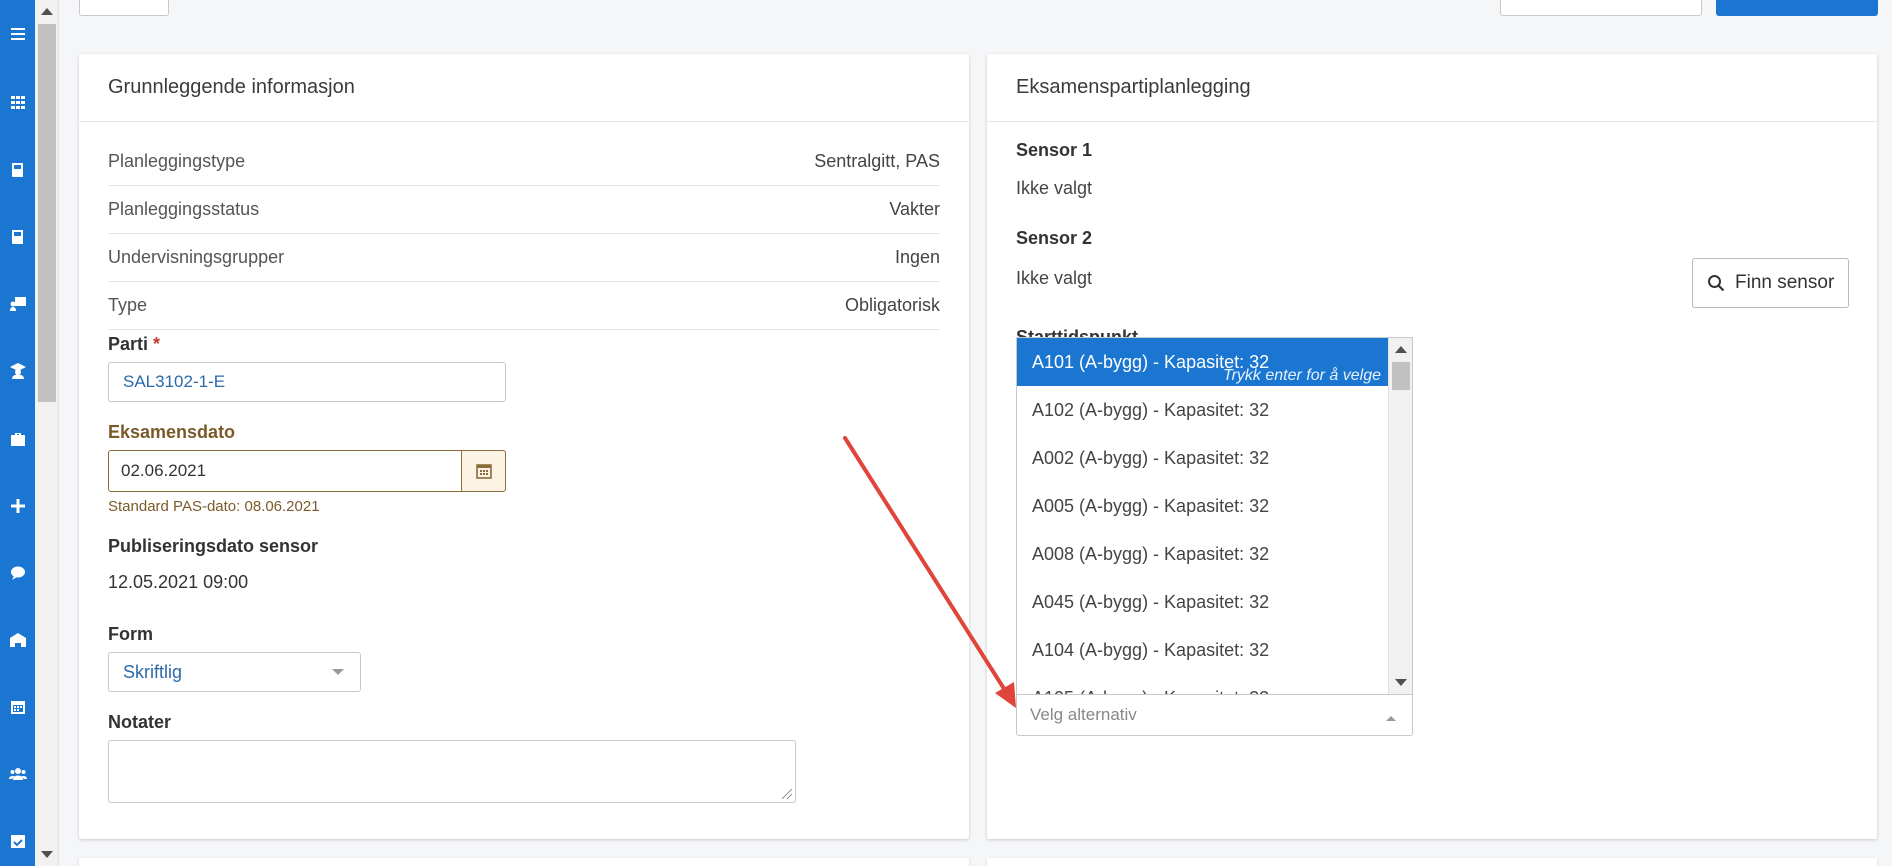 This screenshot has width=1892, height=866. What do you see at coordinates (1077, 332) in the screenshot?
I see `starttidspunkt-label: Starttidspunkt` at bounding box center [1077, 332].